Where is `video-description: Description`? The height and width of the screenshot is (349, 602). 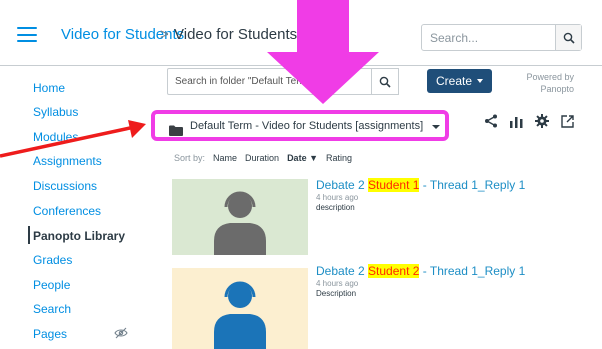 video-description: Description is located at coordinates (336, 293).